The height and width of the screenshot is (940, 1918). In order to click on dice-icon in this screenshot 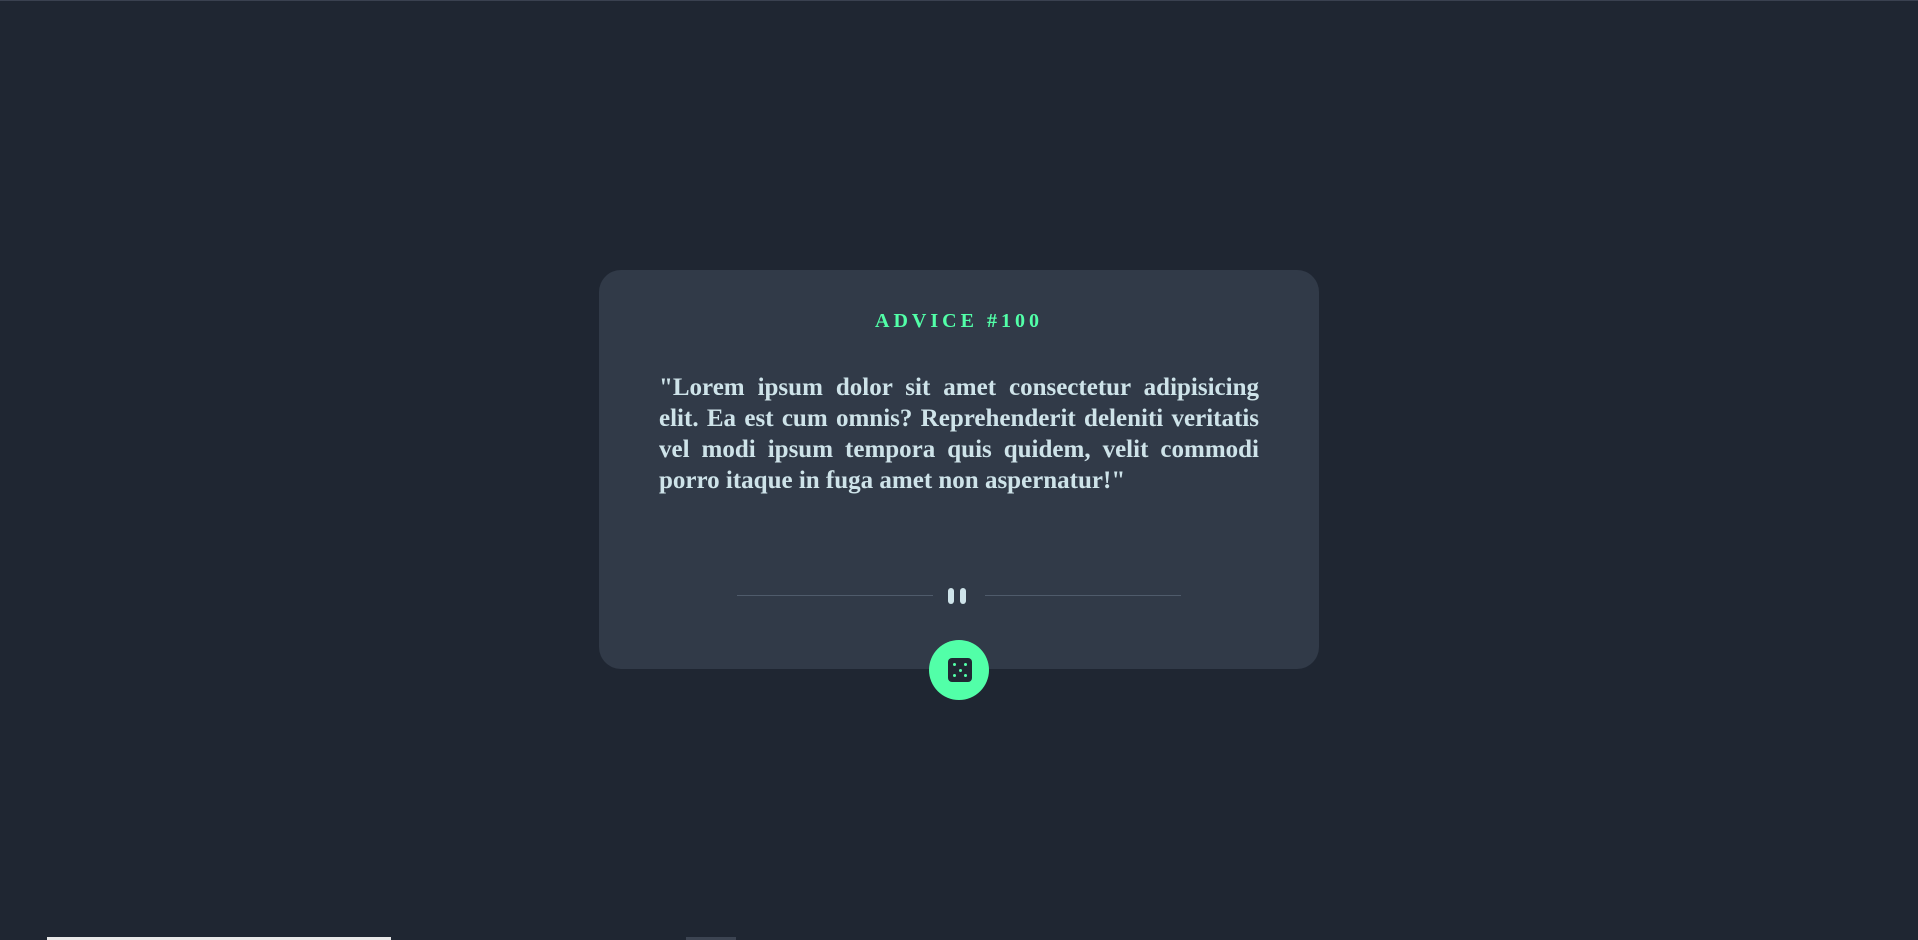, I will do `click(960, 670)`.